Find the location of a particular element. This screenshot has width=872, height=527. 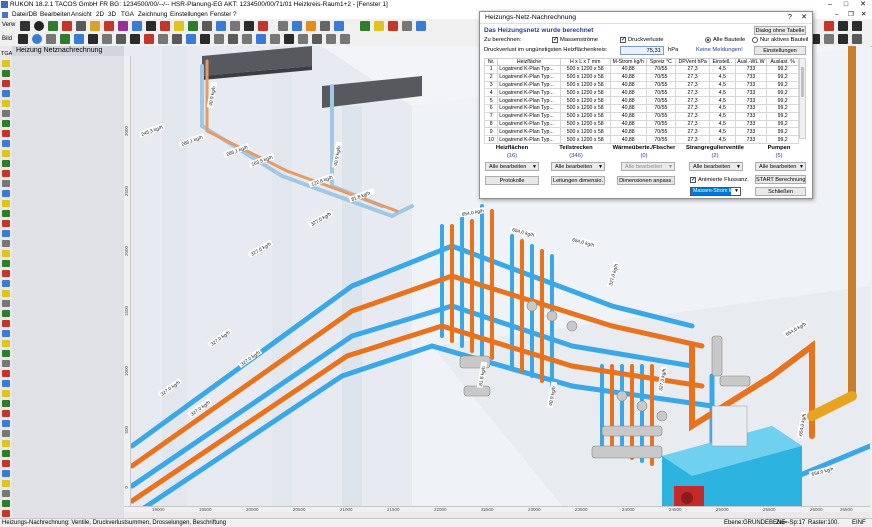

tool-25-icon is located at coordinates (6, 303).